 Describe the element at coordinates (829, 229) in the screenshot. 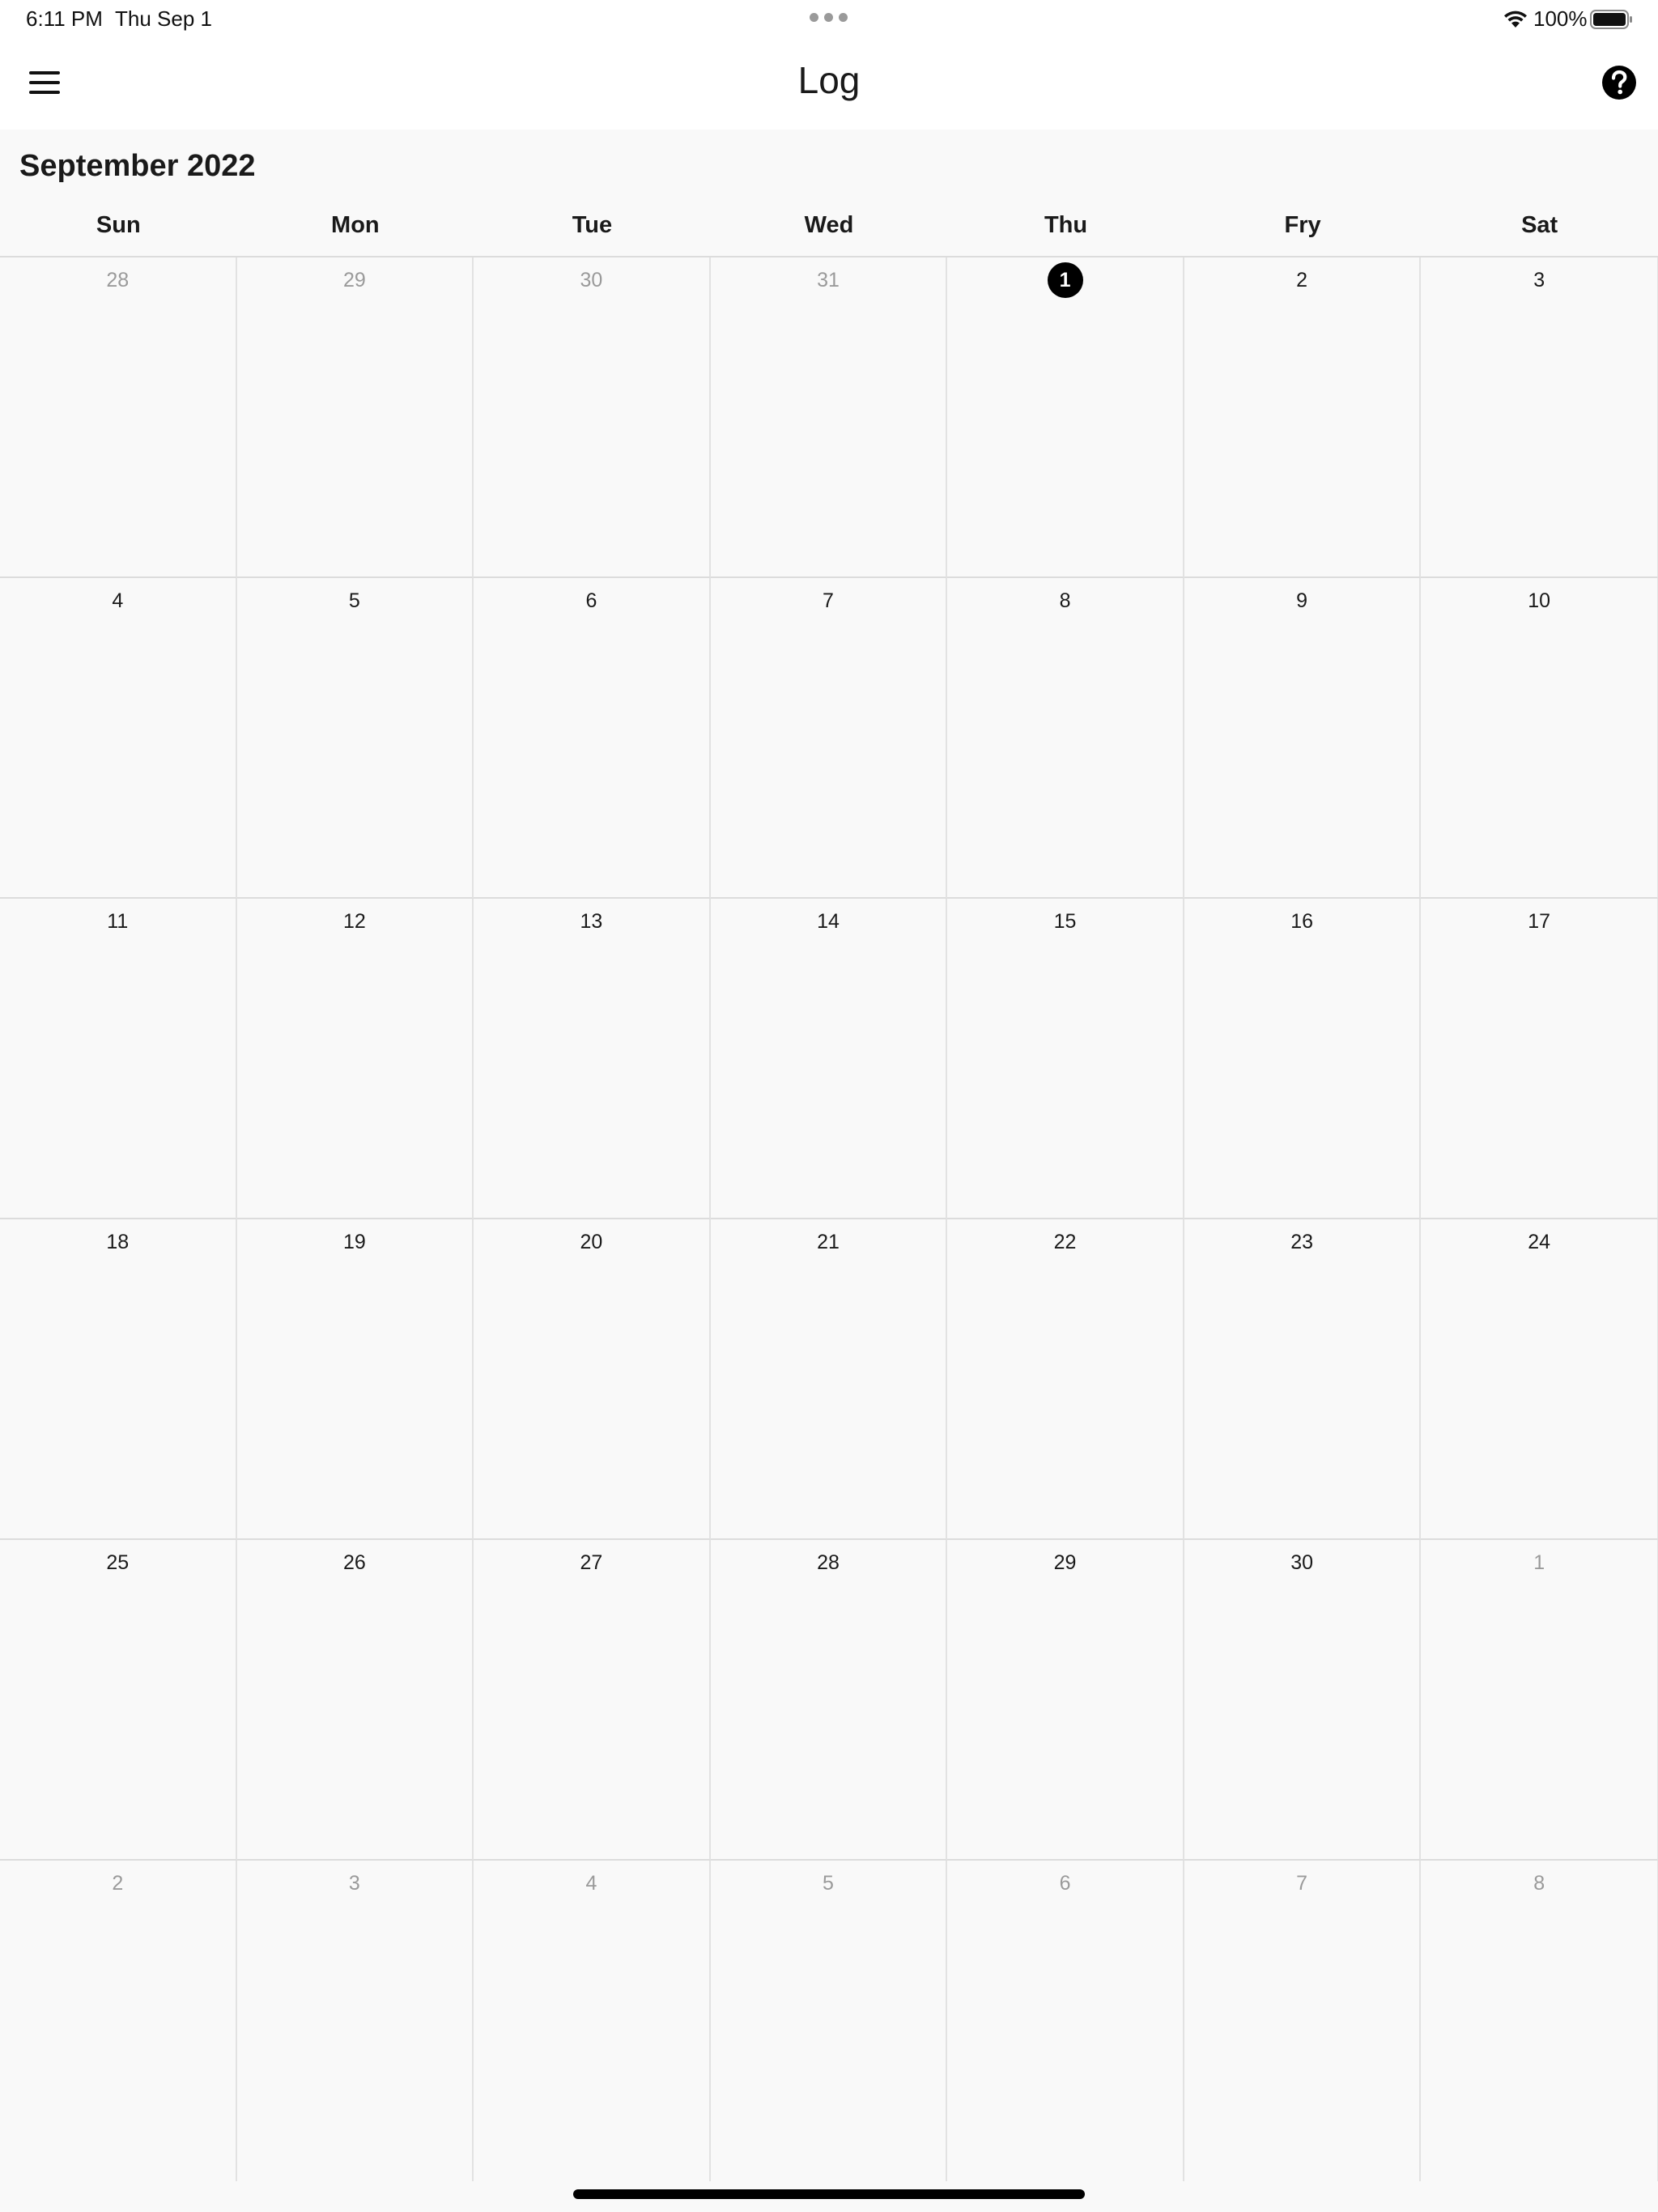

I see `weekday-header-row: Sun Mon Tue Wed Thu Fry Sat` at that location.